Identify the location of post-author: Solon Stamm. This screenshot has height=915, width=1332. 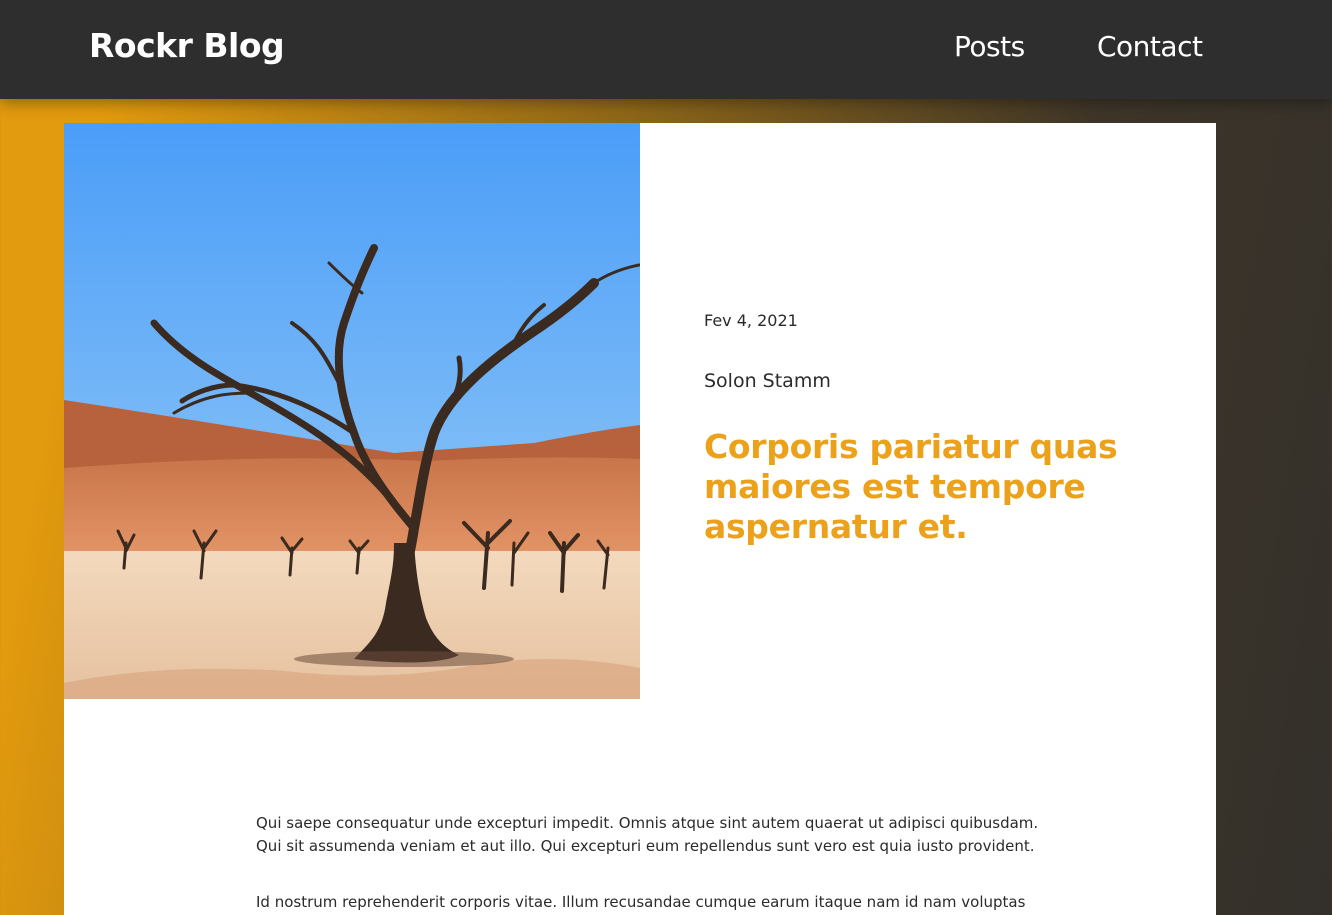
(767, 381).